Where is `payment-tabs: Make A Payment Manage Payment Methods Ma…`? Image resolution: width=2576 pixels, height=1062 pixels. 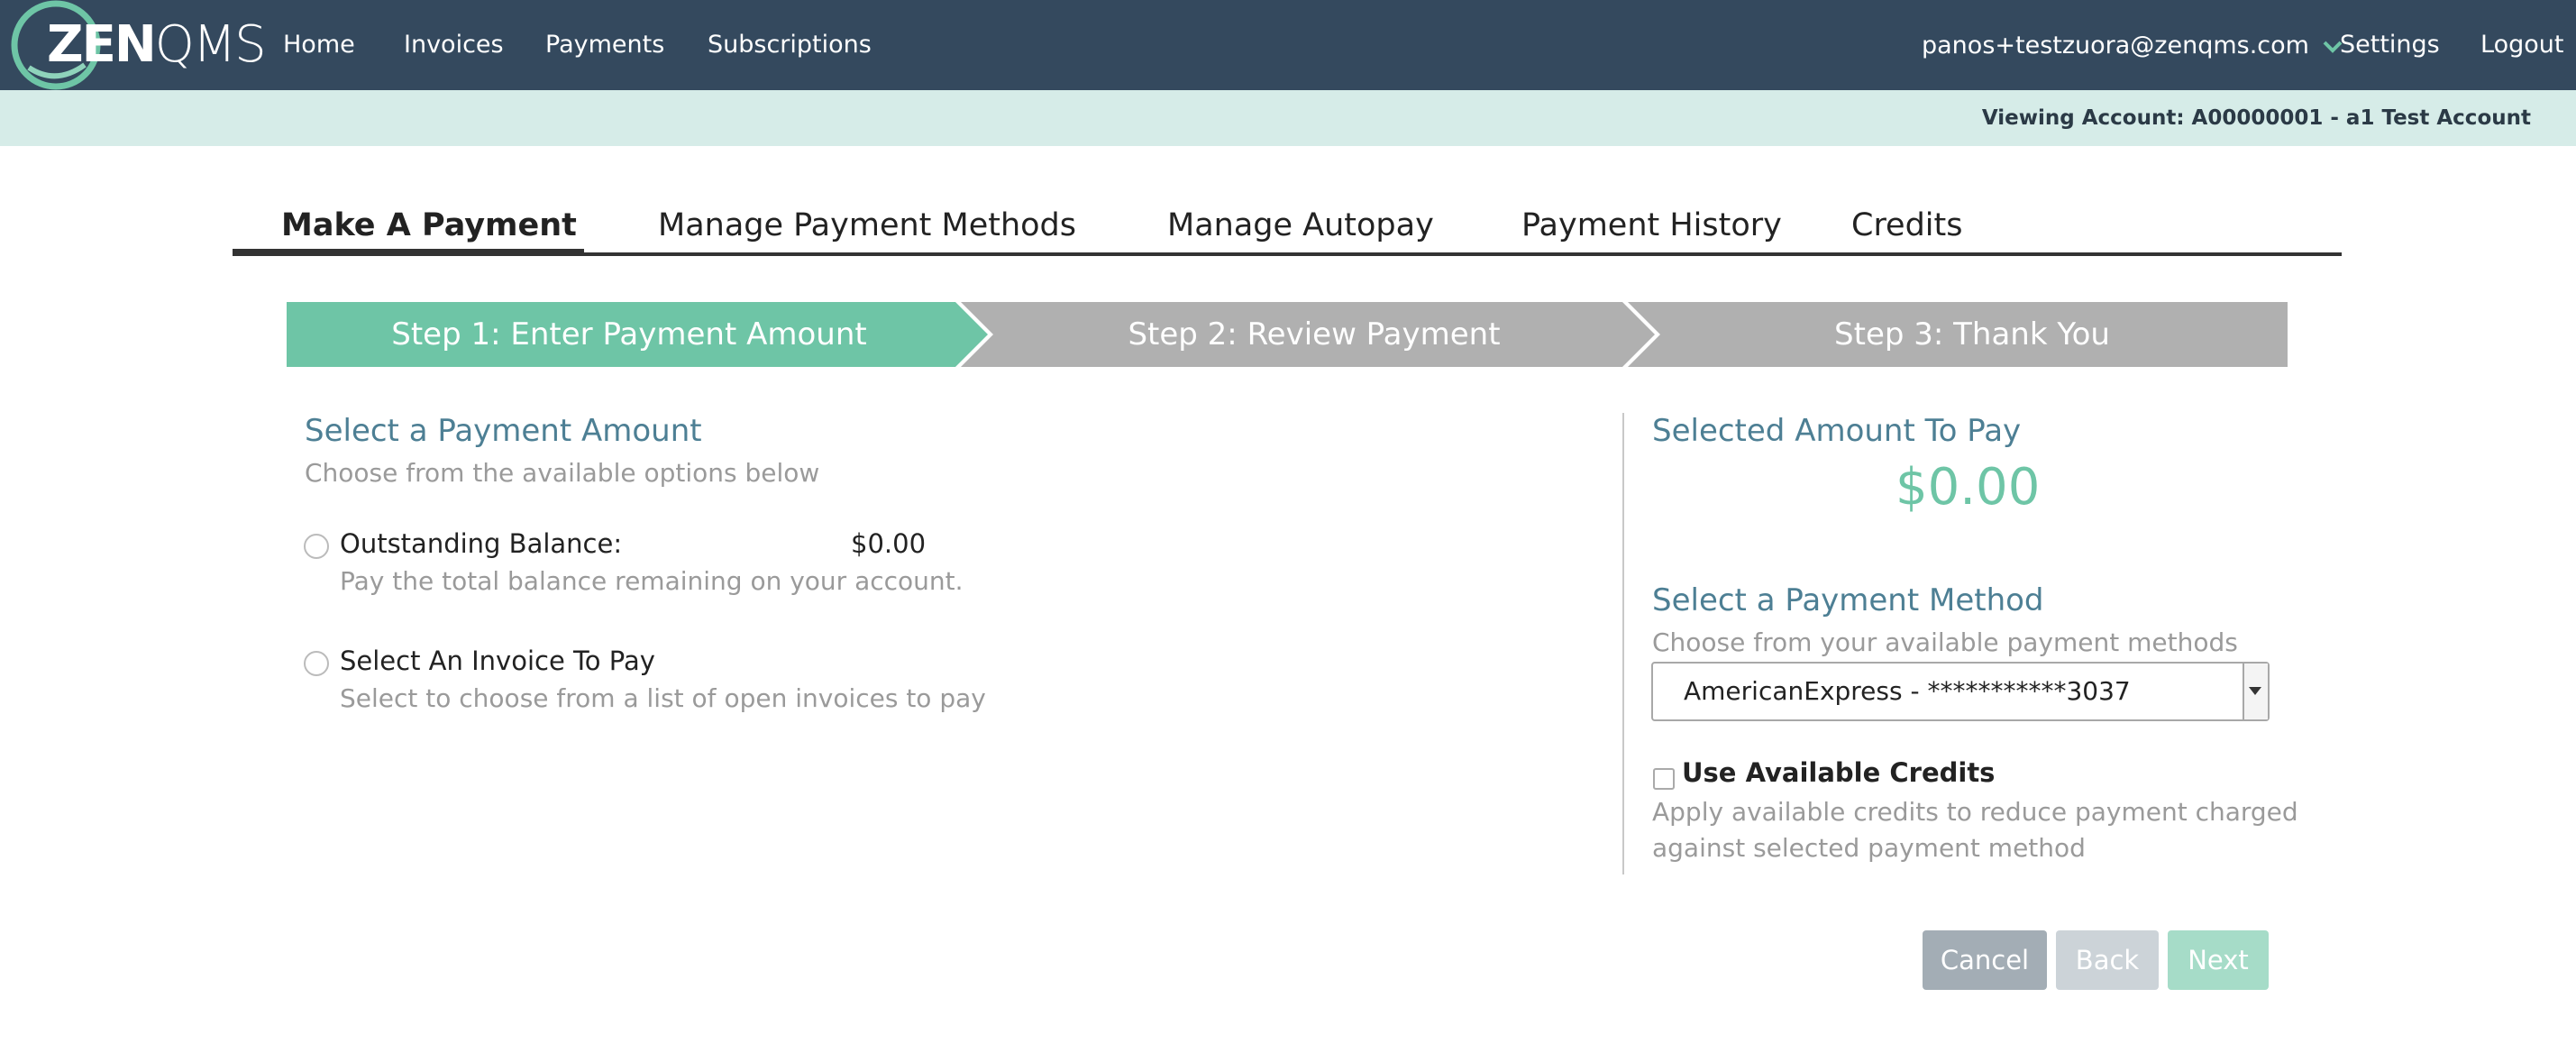
payment-tabs: Make A Payment Manage Payment Methods Ma… is located at coordinates (1287, 224).